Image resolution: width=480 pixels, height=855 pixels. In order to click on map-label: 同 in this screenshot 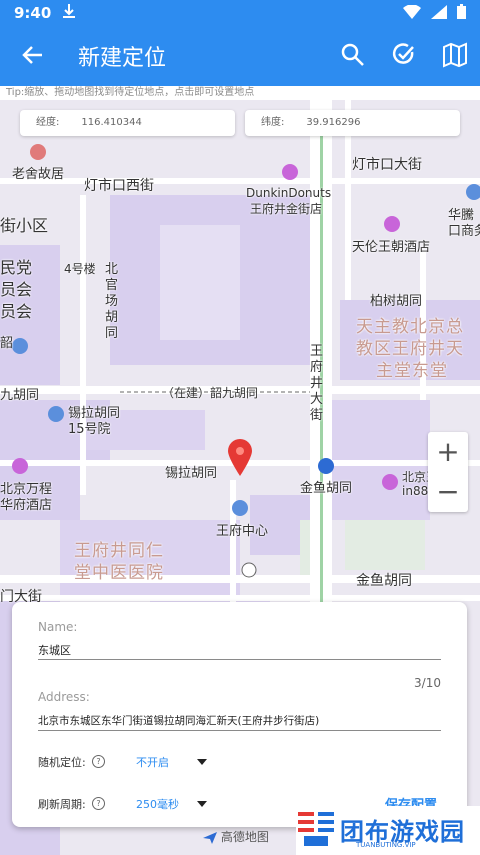, I will do `click(112, 333)`.